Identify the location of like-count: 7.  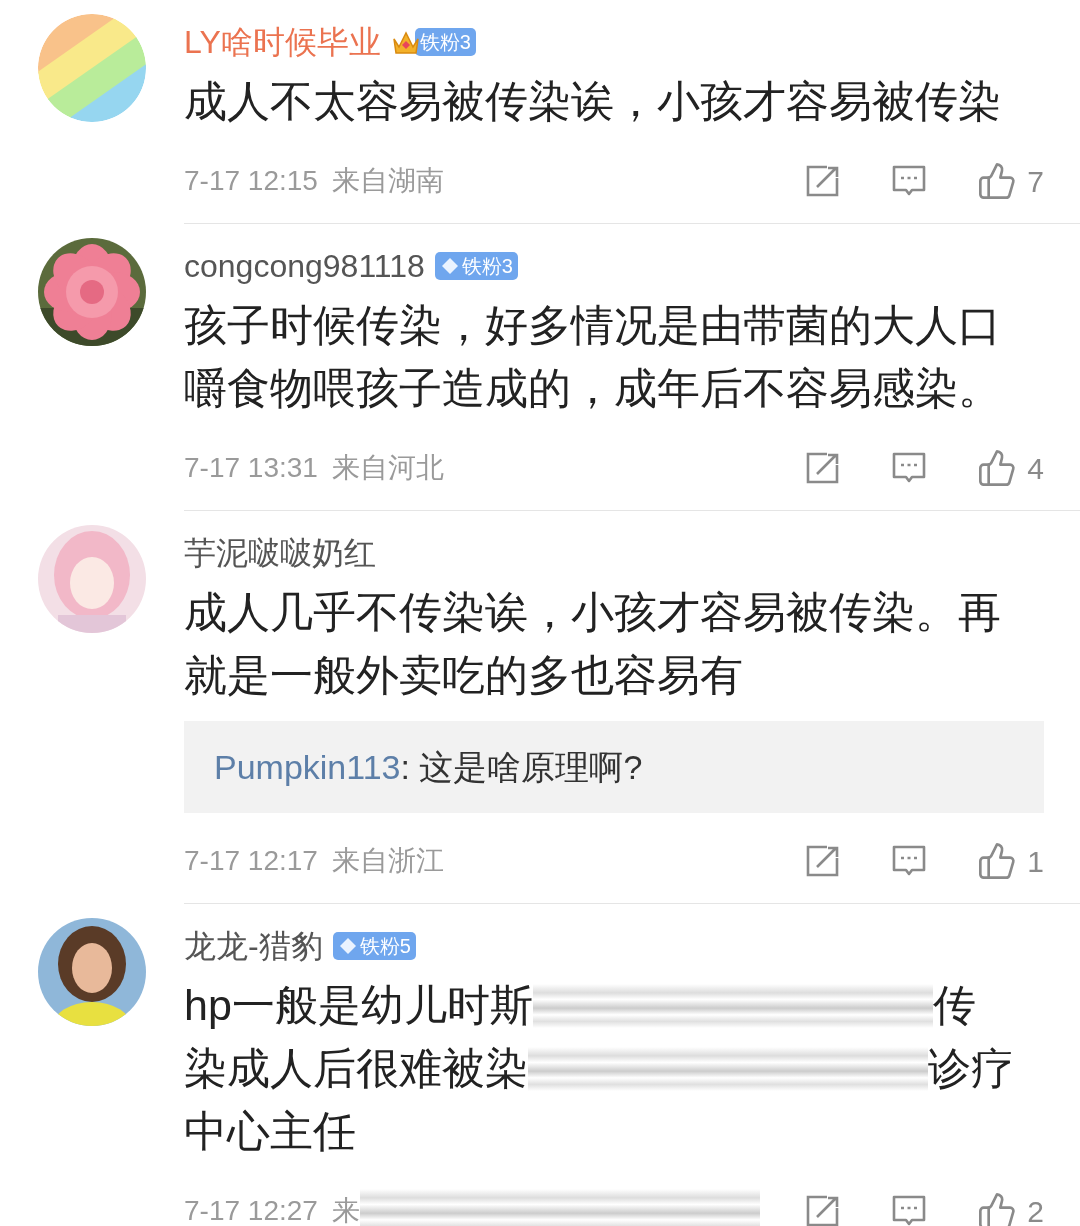
(1035, 181).